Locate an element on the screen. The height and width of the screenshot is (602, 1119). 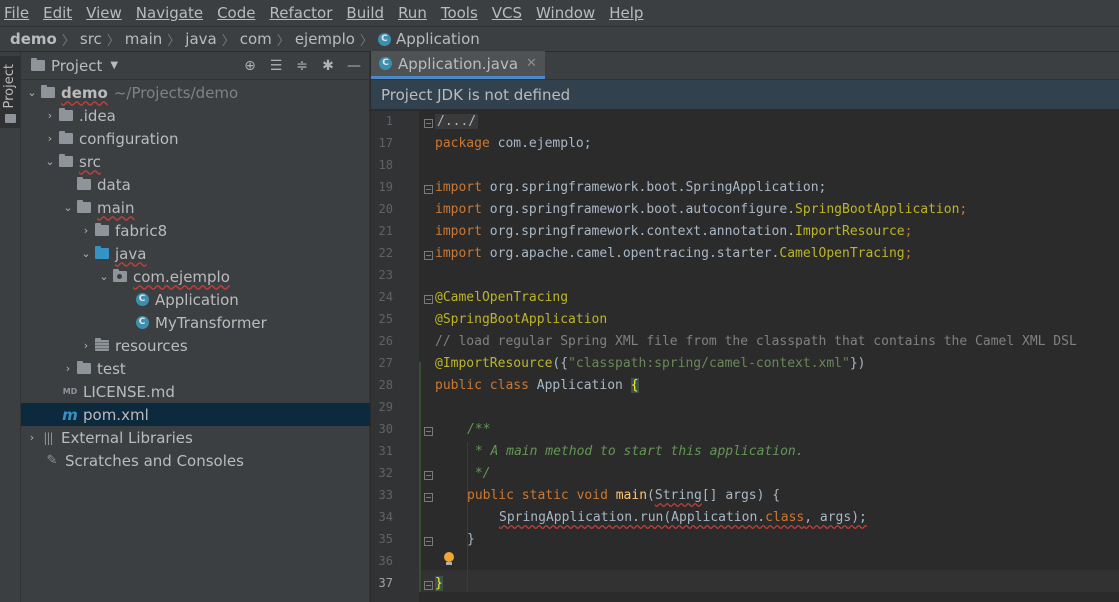
chevron-down-icon: ▼ is located at coordinates (114, 65).